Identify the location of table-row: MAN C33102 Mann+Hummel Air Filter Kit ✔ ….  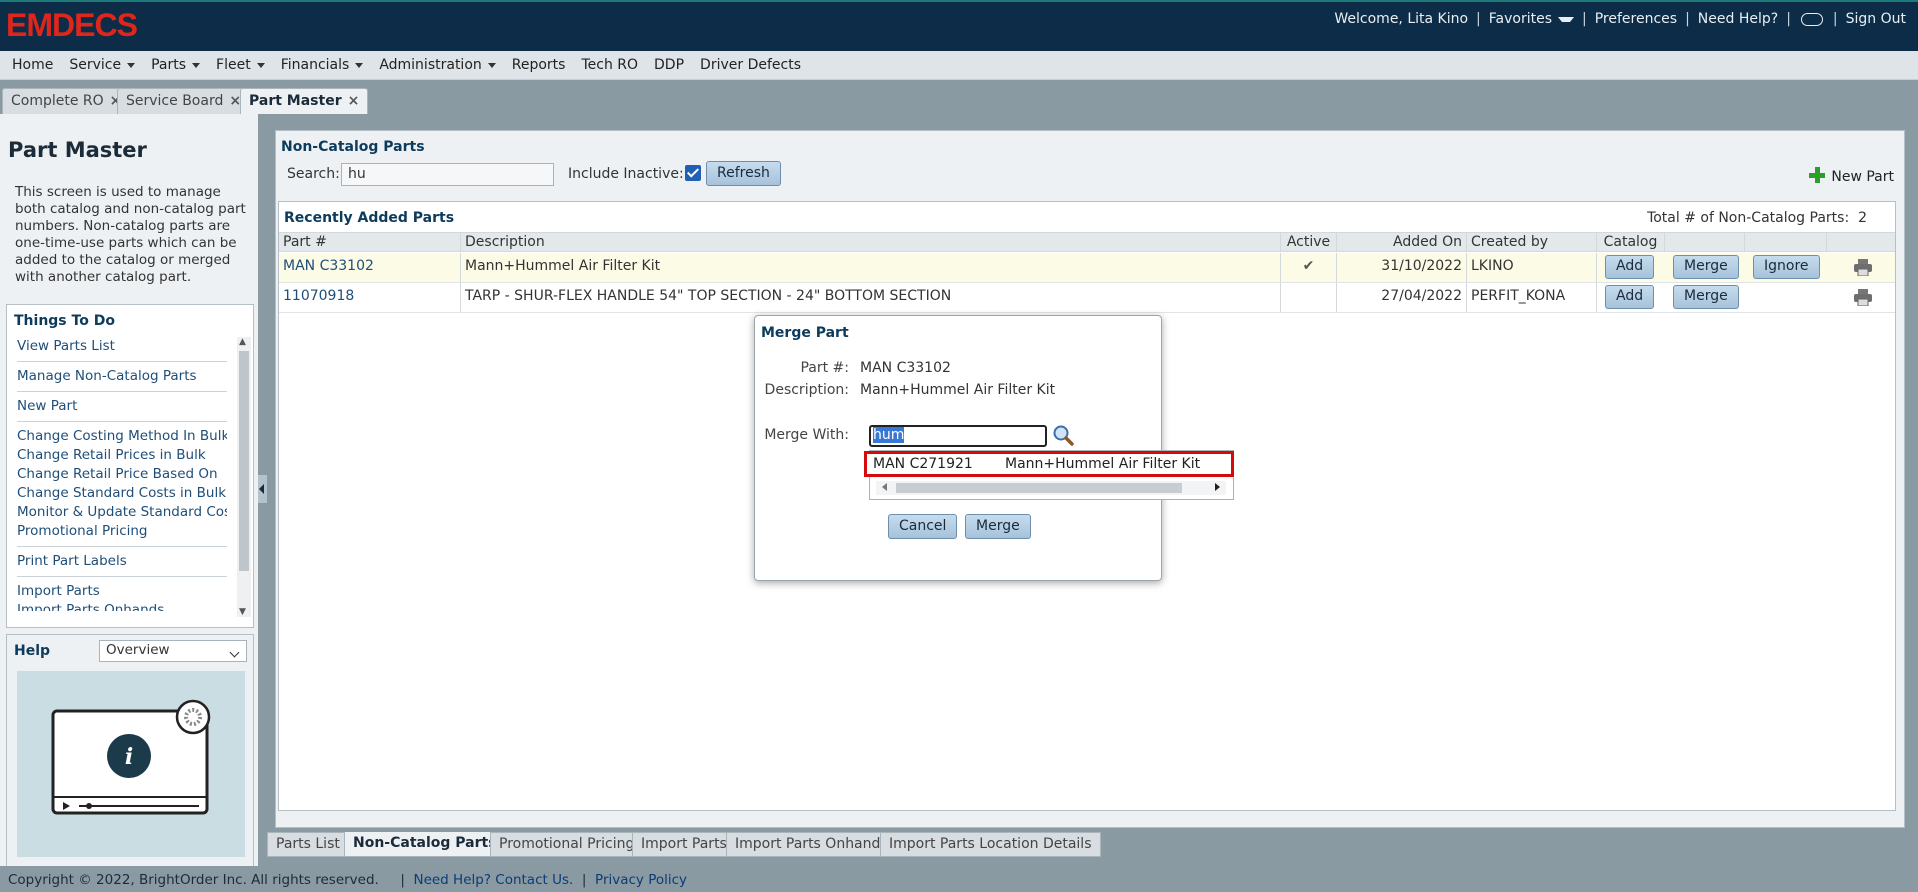
(1087, 268).